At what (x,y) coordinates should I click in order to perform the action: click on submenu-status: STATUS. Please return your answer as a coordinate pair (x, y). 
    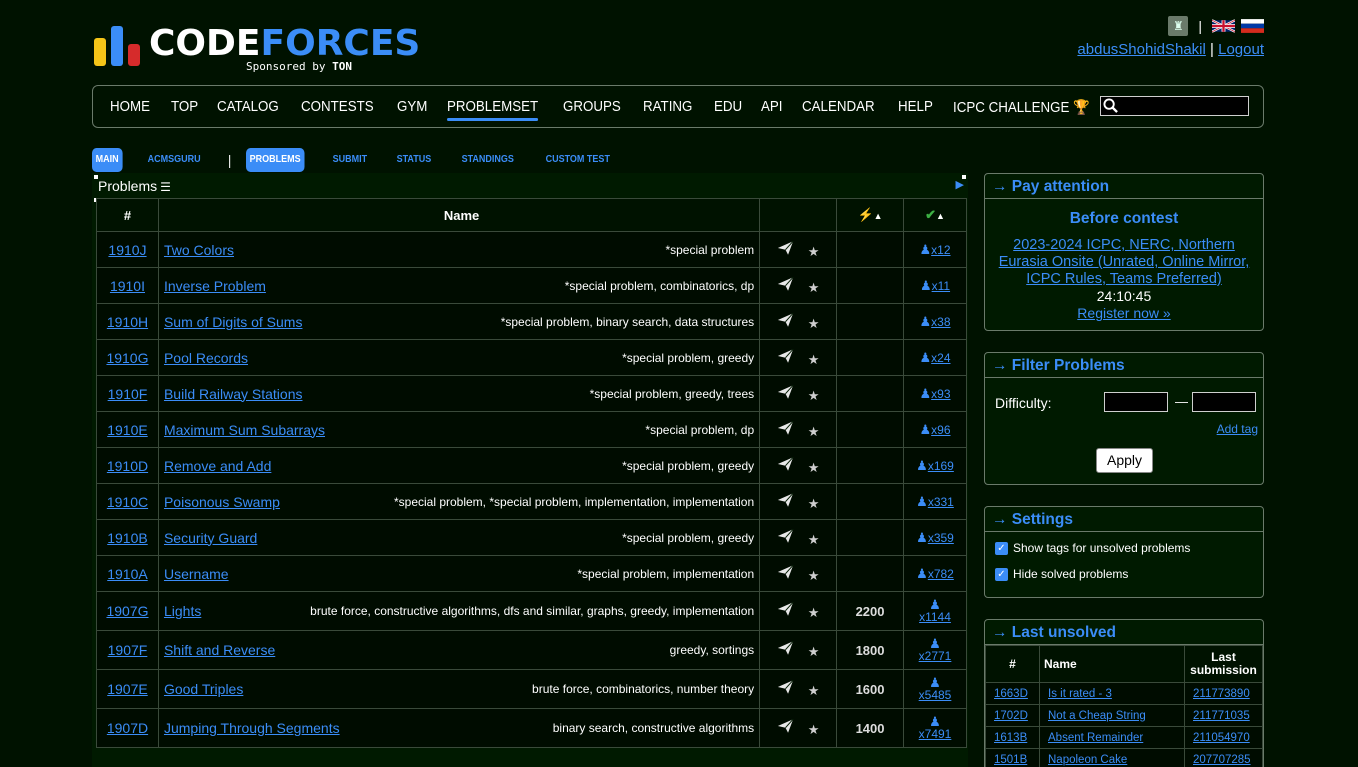
    Looking at the image, I should click on (414, 160).